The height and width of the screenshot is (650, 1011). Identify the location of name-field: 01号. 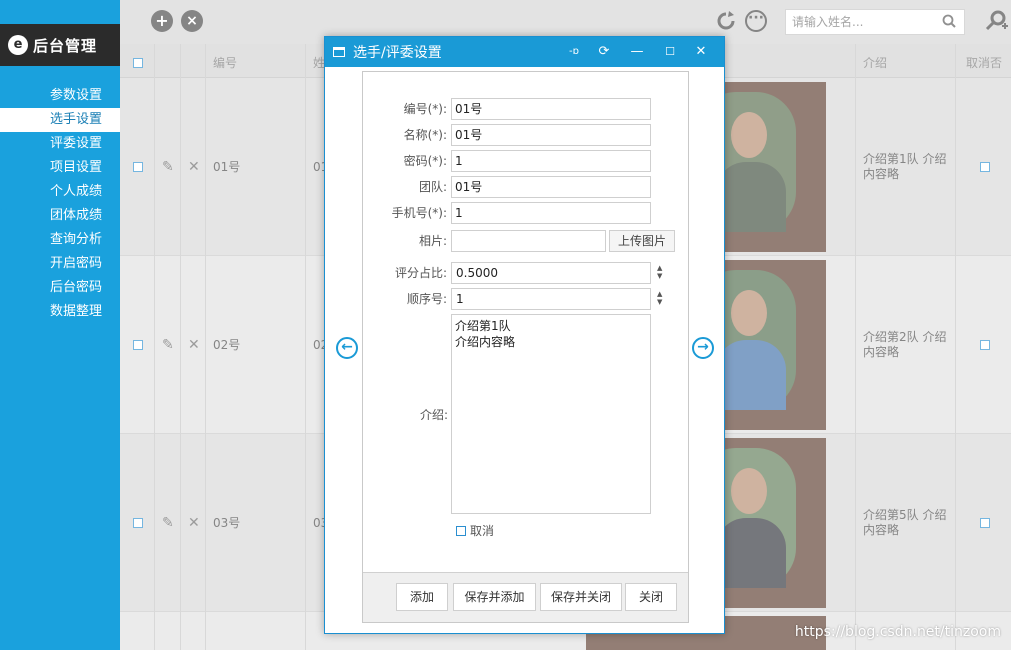
(551, 135).